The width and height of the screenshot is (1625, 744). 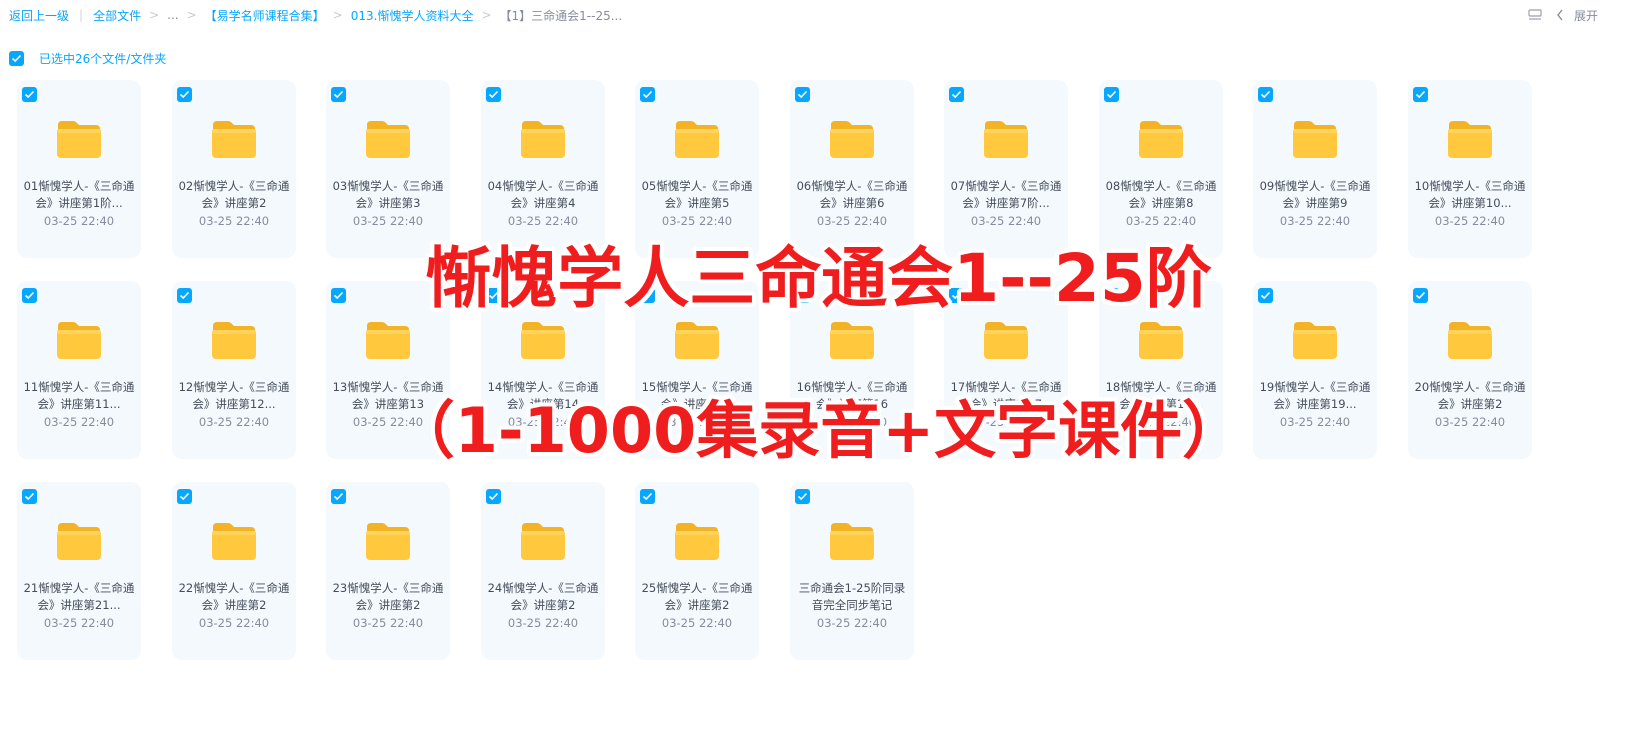 What do you see at coordinates (697, 571) in the screenshot?
I see `folder-card: 25惭愧学人-《三命通会》讲座第2 03-25 22:40` at bounding box center [697, 571].